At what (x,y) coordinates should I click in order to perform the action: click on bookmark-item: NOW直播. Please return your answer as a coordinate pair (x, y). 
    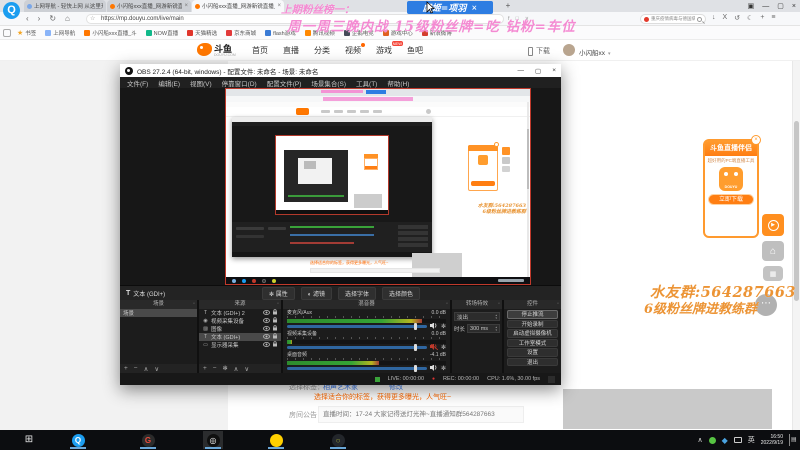
    Looking at the image, I should click on (161, 33).